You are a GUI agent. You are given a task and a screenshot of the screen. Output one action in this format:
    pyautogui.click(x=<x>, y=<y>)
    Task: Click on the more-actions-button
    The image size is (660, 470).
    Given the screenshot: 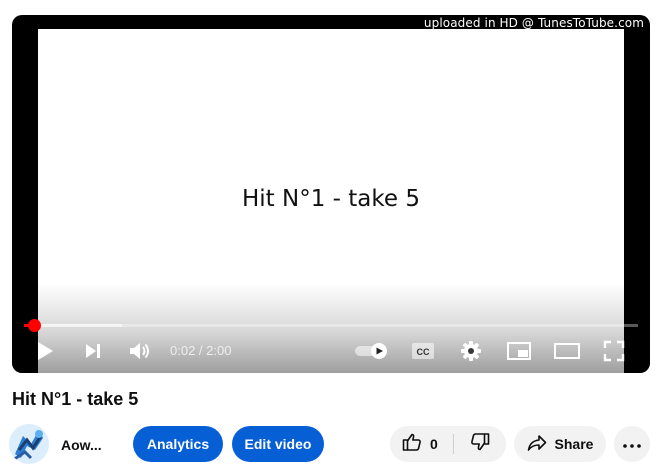 What is the action you would take?
    pyautogui.click(x=632, y=444)
    